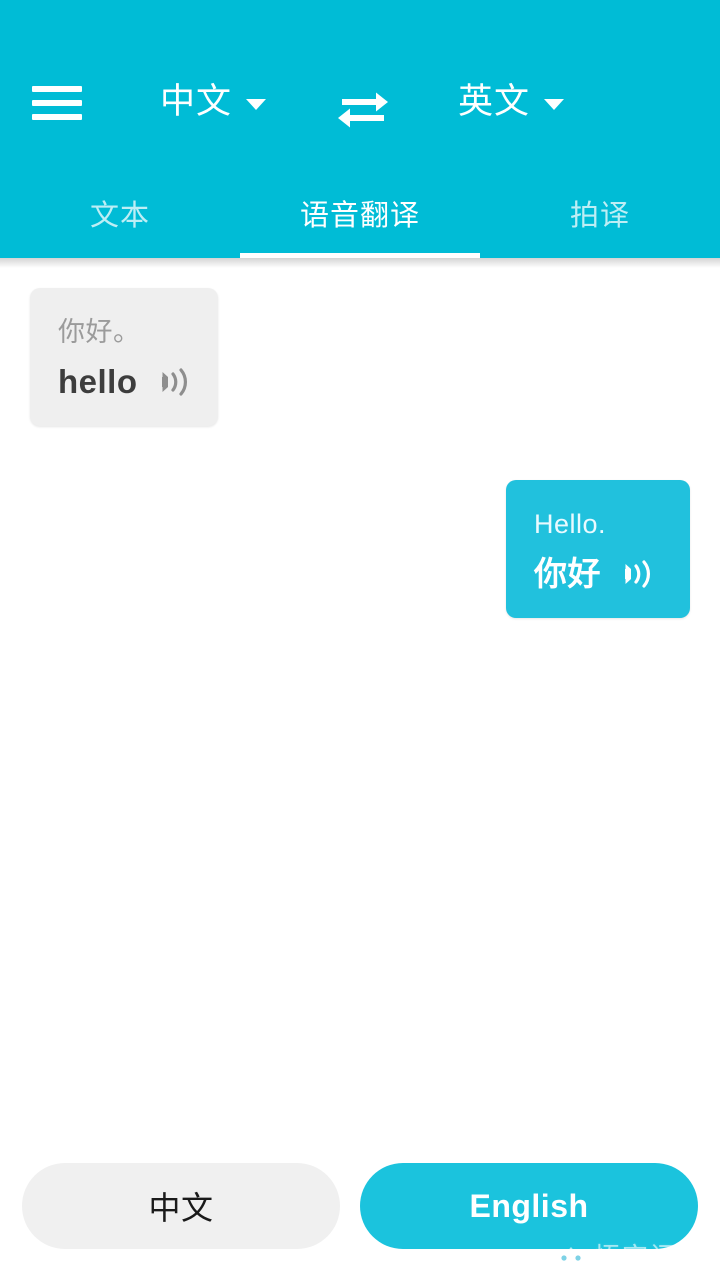  I want to click on tab-bar: 文本 语音翻译 拍译, so click(360, 229).